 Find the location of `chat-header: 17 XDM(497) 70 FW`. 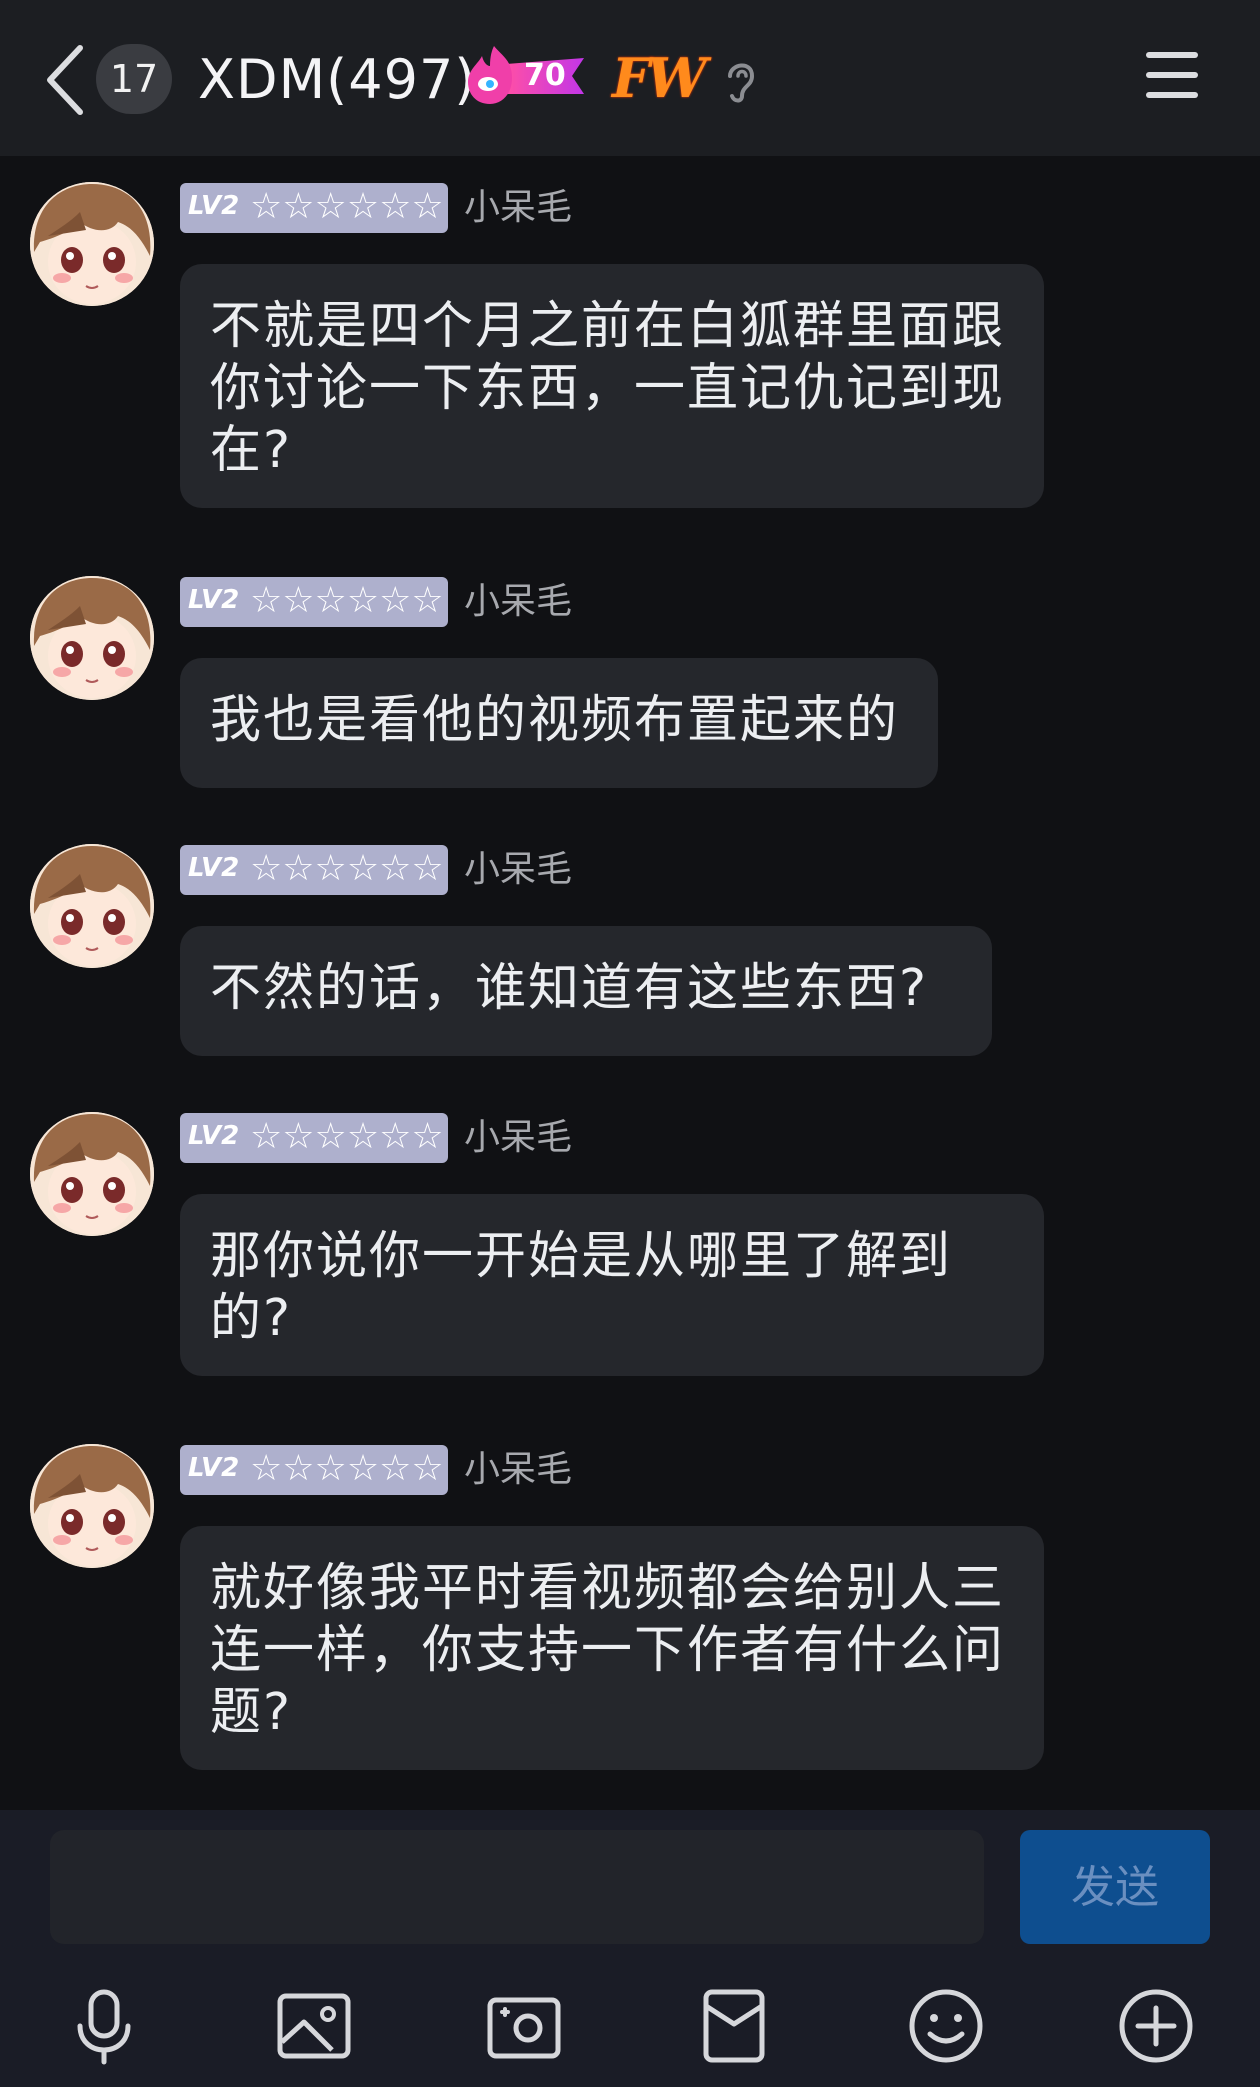

chat-header: 17 XDM(497) 70 FW is located at coordinates (630, 78).